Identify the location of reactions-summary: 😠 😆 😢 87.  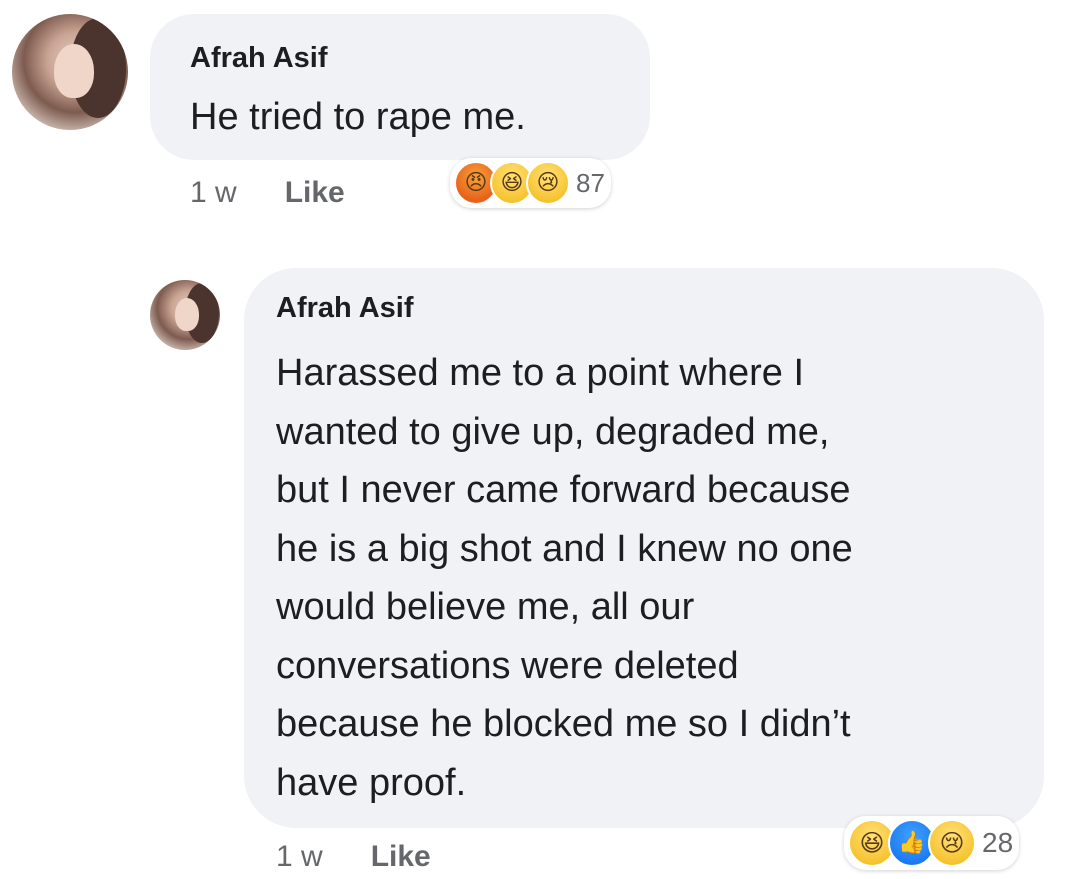
(530, 183).